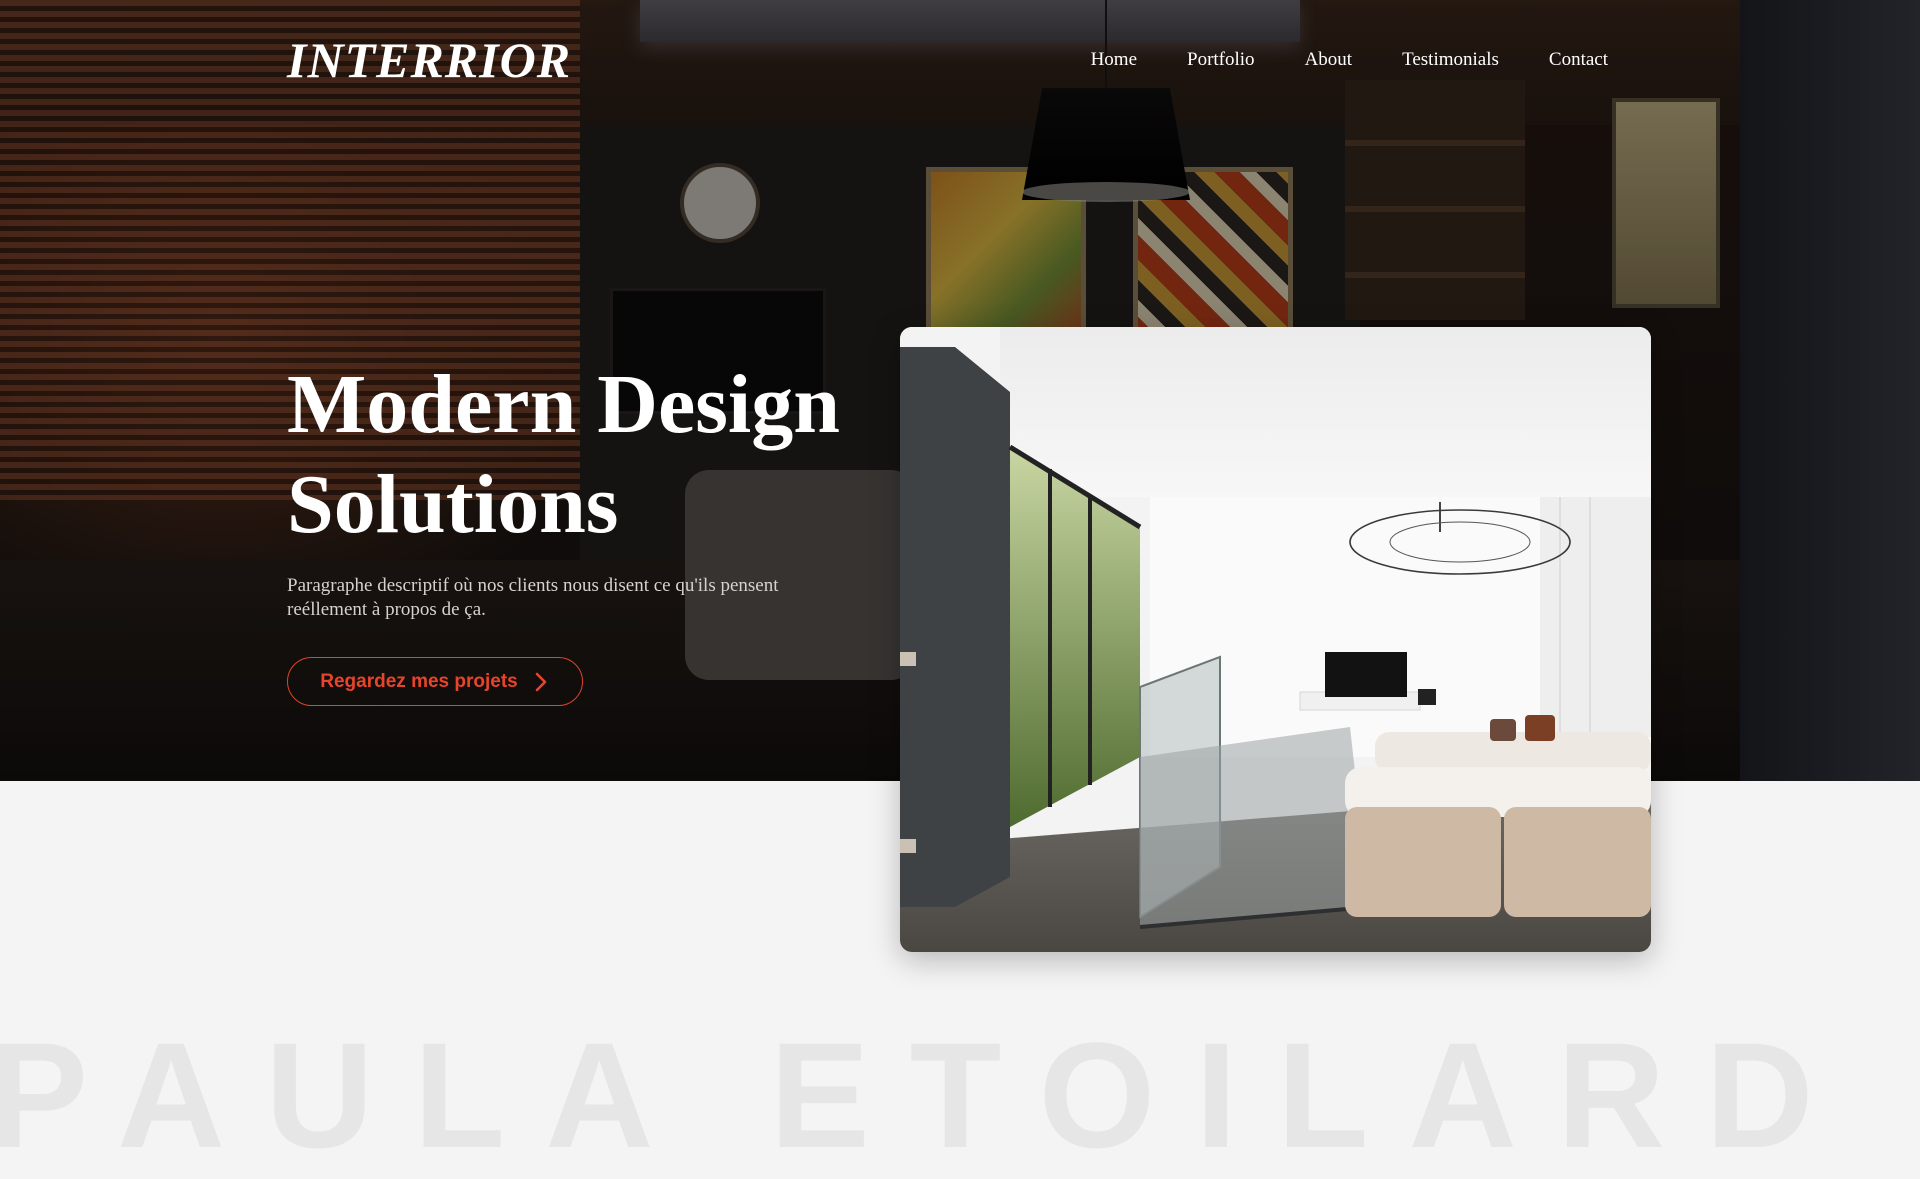 The image size is (1920, 1179). What do you see at coordinates (429, 60) in the screenshot?
I see `site-logo: INTERRIOR` at bounding box center [429, 60].